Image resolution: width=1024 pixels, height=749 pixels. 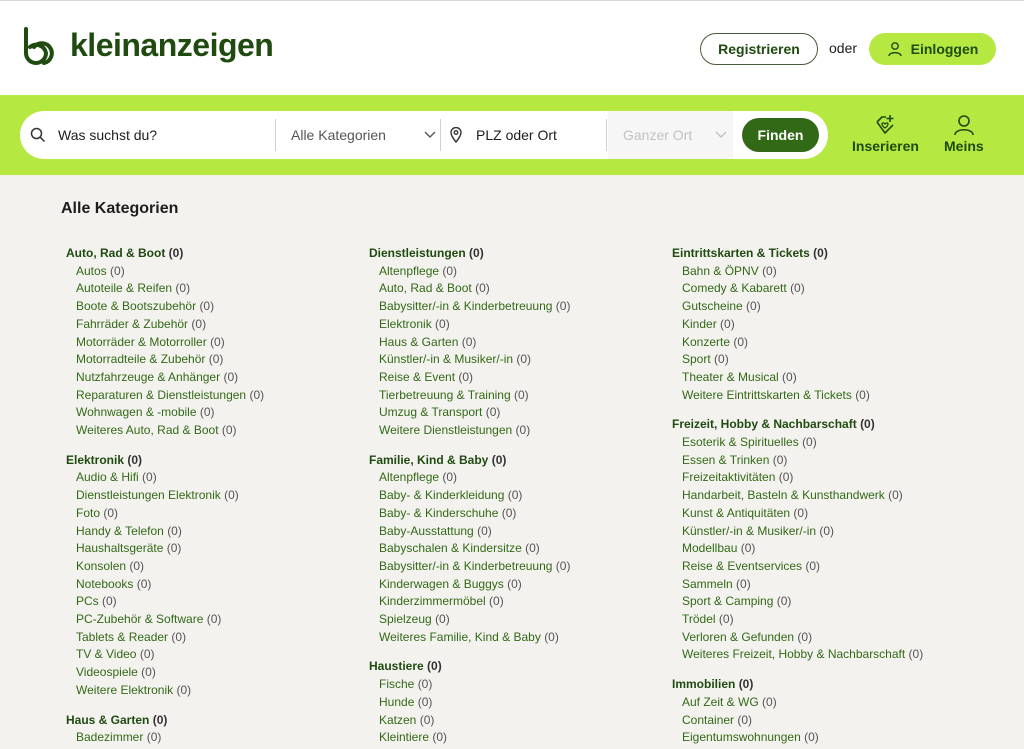 What do you see at coordinates (107, 672) in the screenshot?
I see `subcategory-label: Videospiele` at bounding box center [107, 672].